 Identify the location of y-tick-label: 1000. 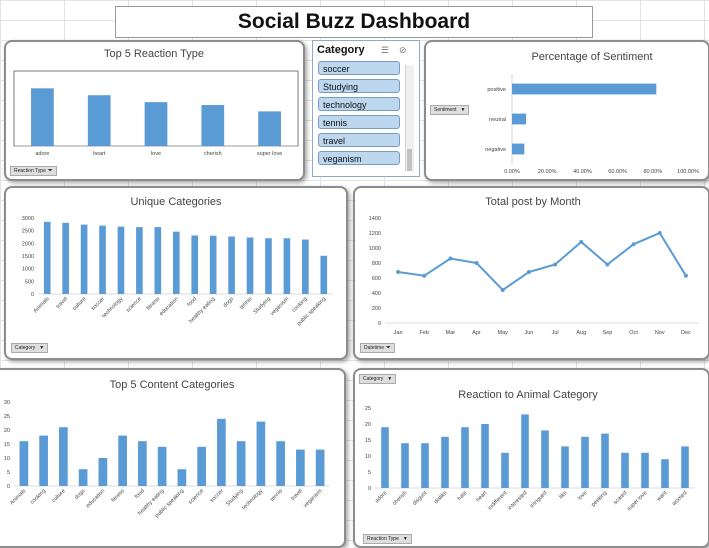
(375, 249).